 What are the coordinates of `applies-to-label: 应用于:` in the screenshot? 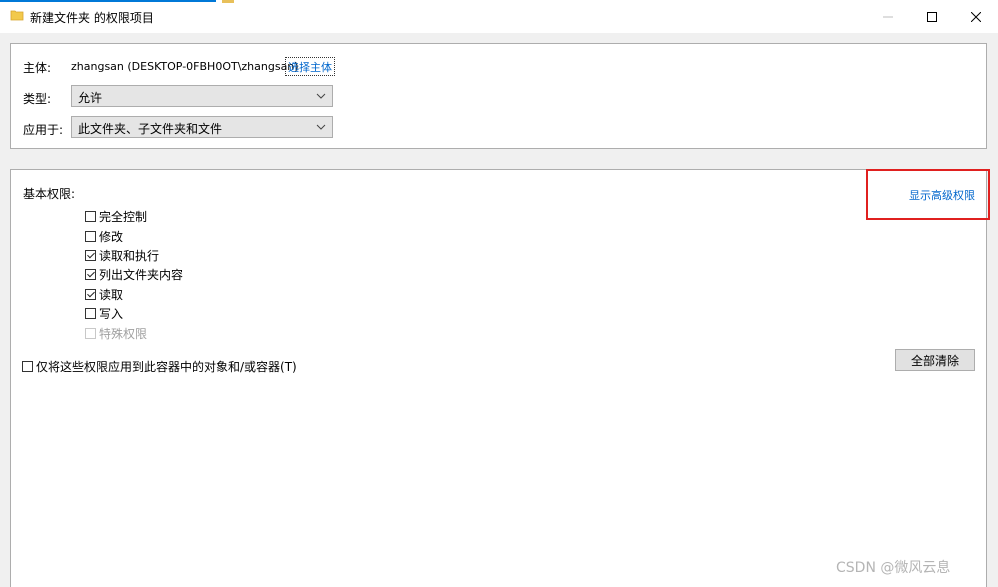 It's located at (43, 130).